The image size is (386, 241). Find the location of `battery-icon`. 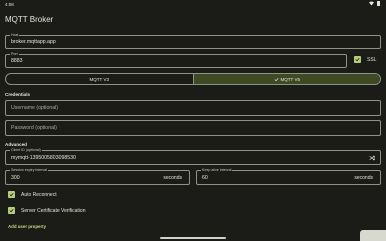

battery-icon is located at coordinates (378, 3).